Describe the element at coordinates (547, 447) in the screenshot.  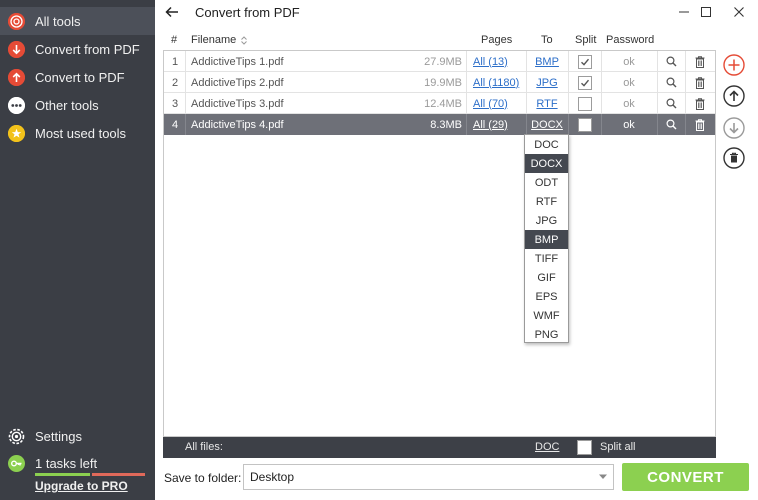
I see `all-files-format-select: DOC` at that location.